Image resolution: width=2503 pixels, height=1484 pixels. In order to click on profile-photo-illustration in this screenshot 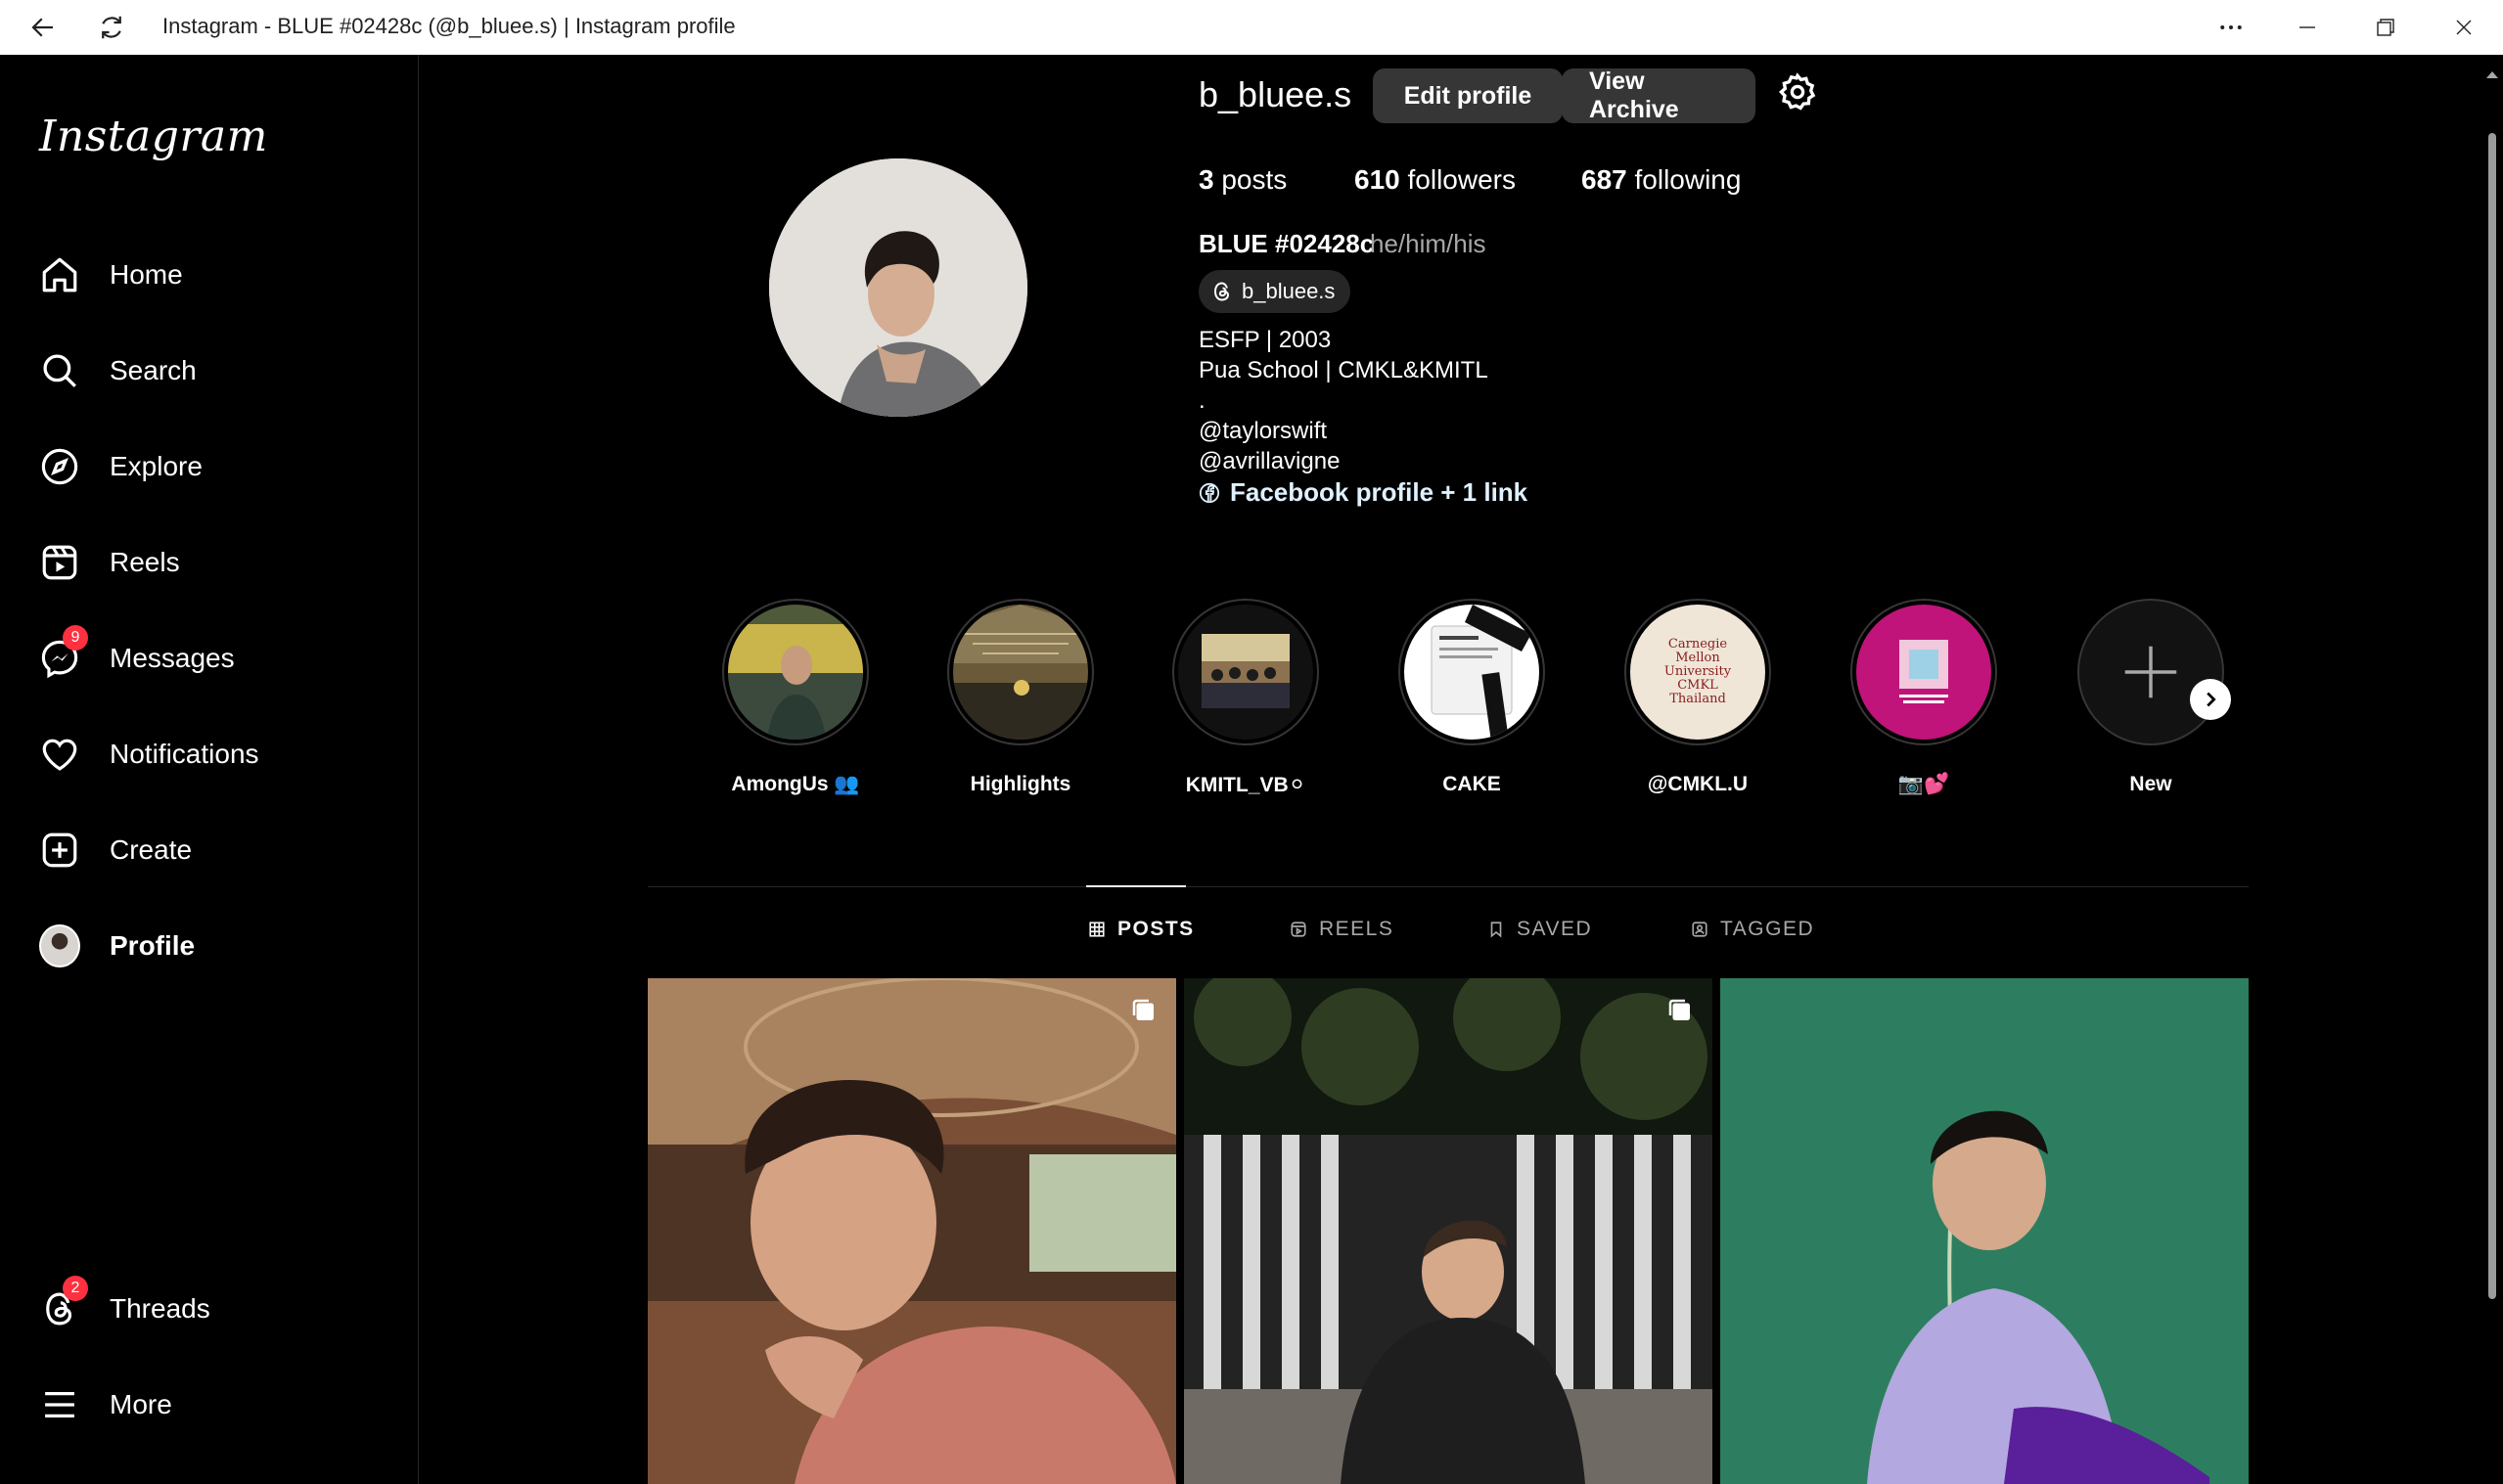, I will do `click(898, 287)`.